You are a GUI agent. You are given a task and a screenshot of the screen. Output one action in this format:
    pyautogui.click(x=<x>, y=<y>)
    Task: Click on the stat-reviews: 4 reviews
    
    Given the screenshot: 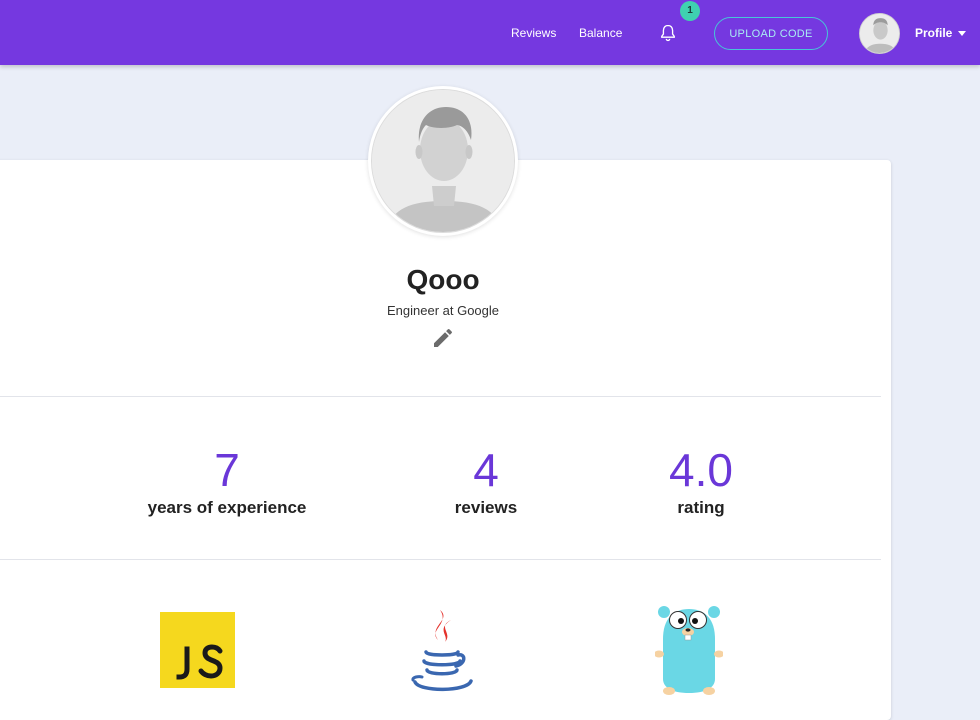 What is the action you would take?
    pyautogui.click(x=486, y=481)
    